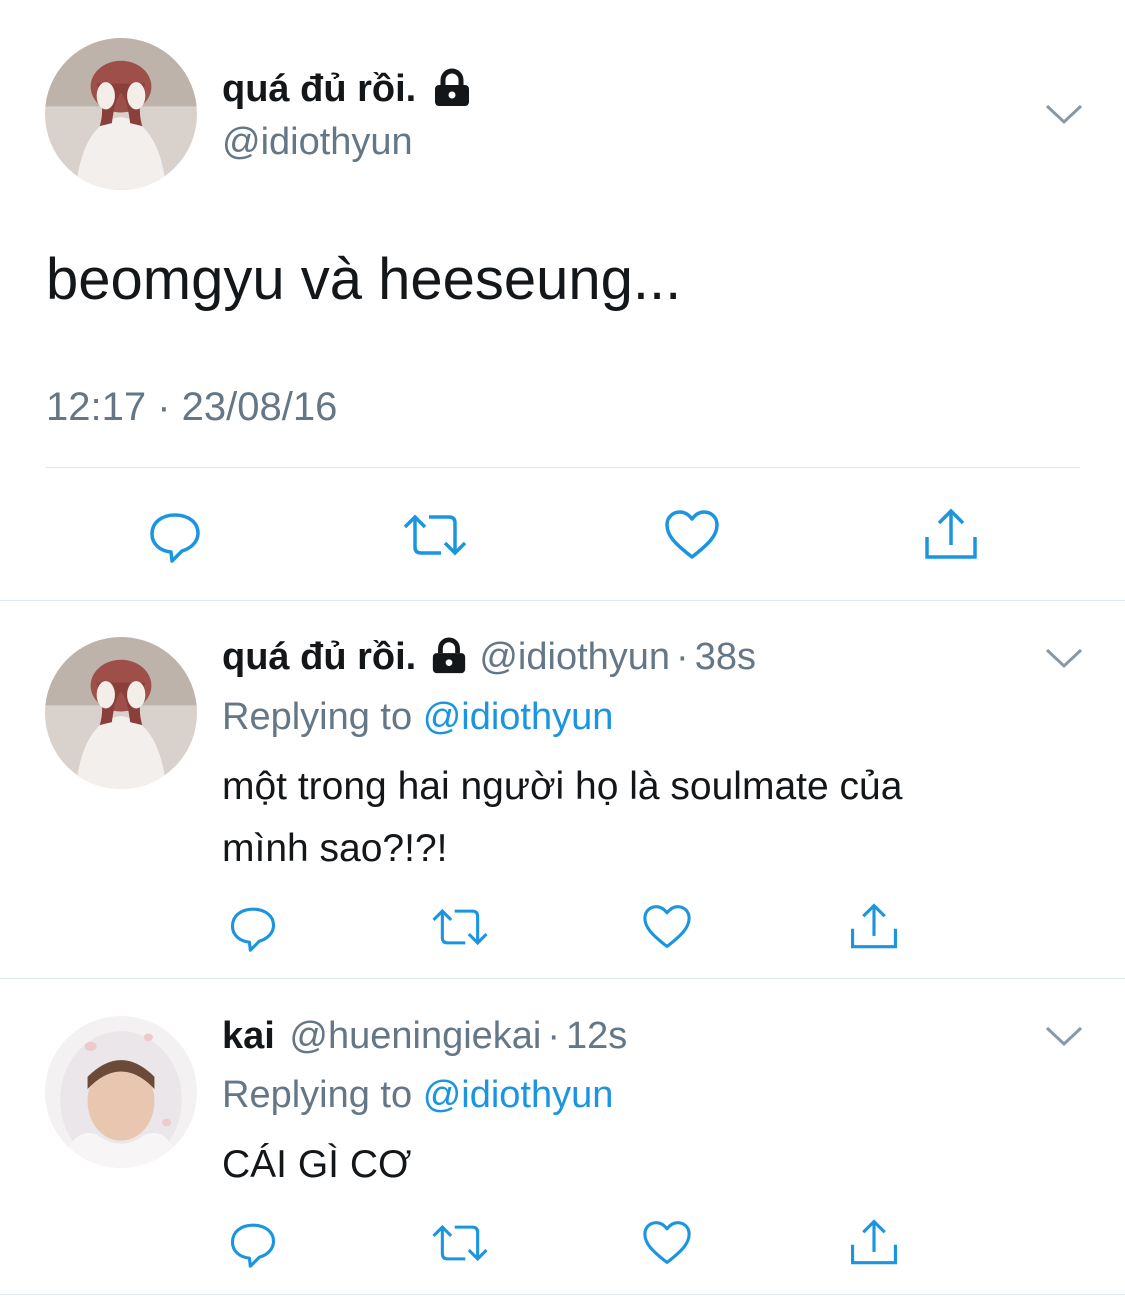 Image resolution: width=1125 pixels, height=1297 pixels. I want to click on reply-display-name: quá đủ rồi., so click(319, 657).